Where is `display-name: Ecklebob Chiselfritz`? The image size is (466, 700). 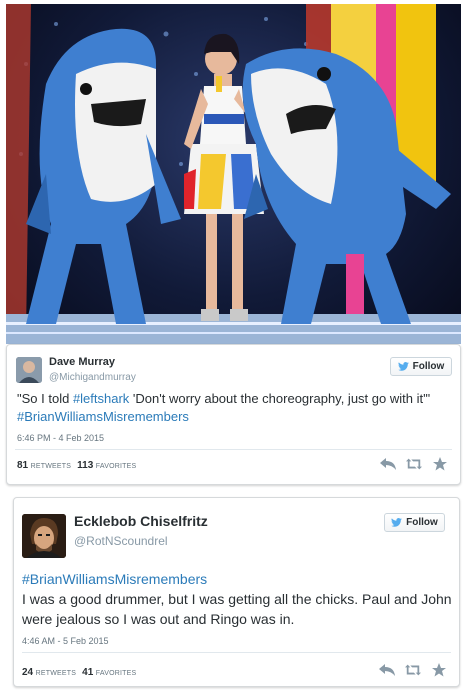
display-name: Ecklebob Chiselfritz is located at coordinates (141, 521).